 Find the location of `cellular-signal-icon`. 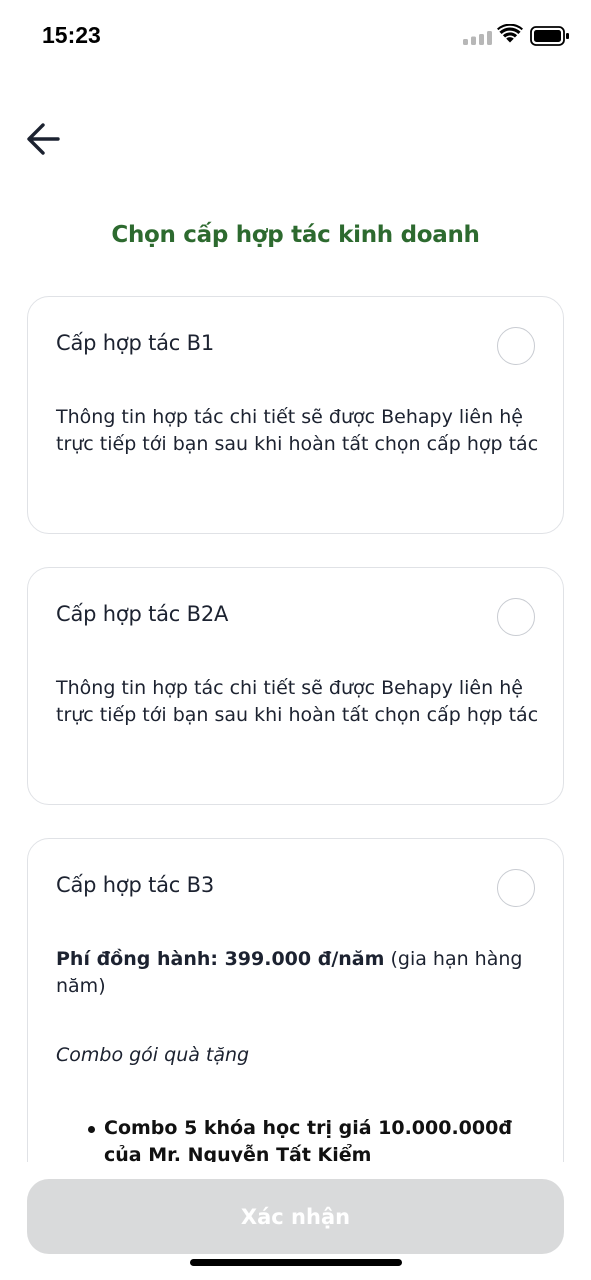

cellular-signal-icon is located at coordinates (477, 38).